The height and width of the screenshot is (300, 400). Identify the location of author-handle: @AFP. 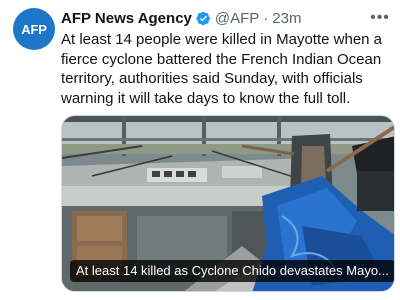
(237, 18).